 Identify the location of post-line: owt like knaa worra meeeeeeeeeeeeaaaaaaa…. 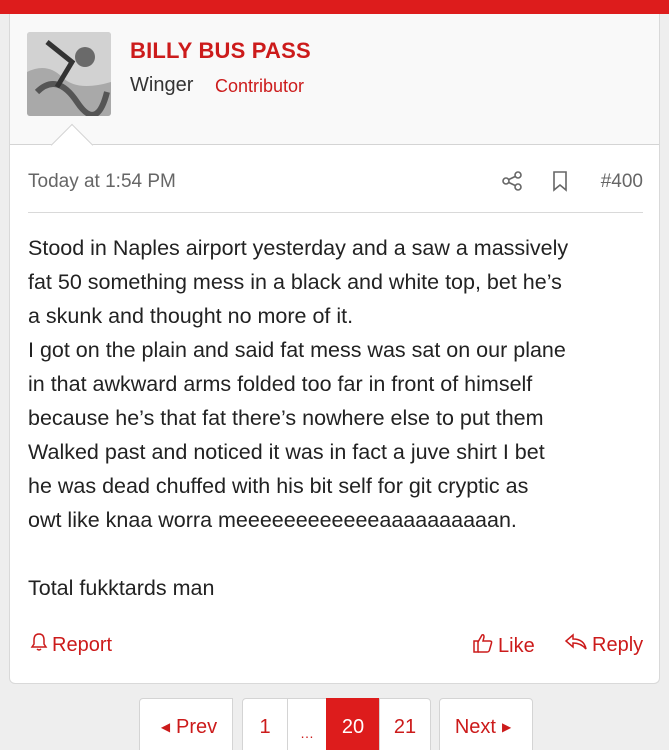
(272, 520).